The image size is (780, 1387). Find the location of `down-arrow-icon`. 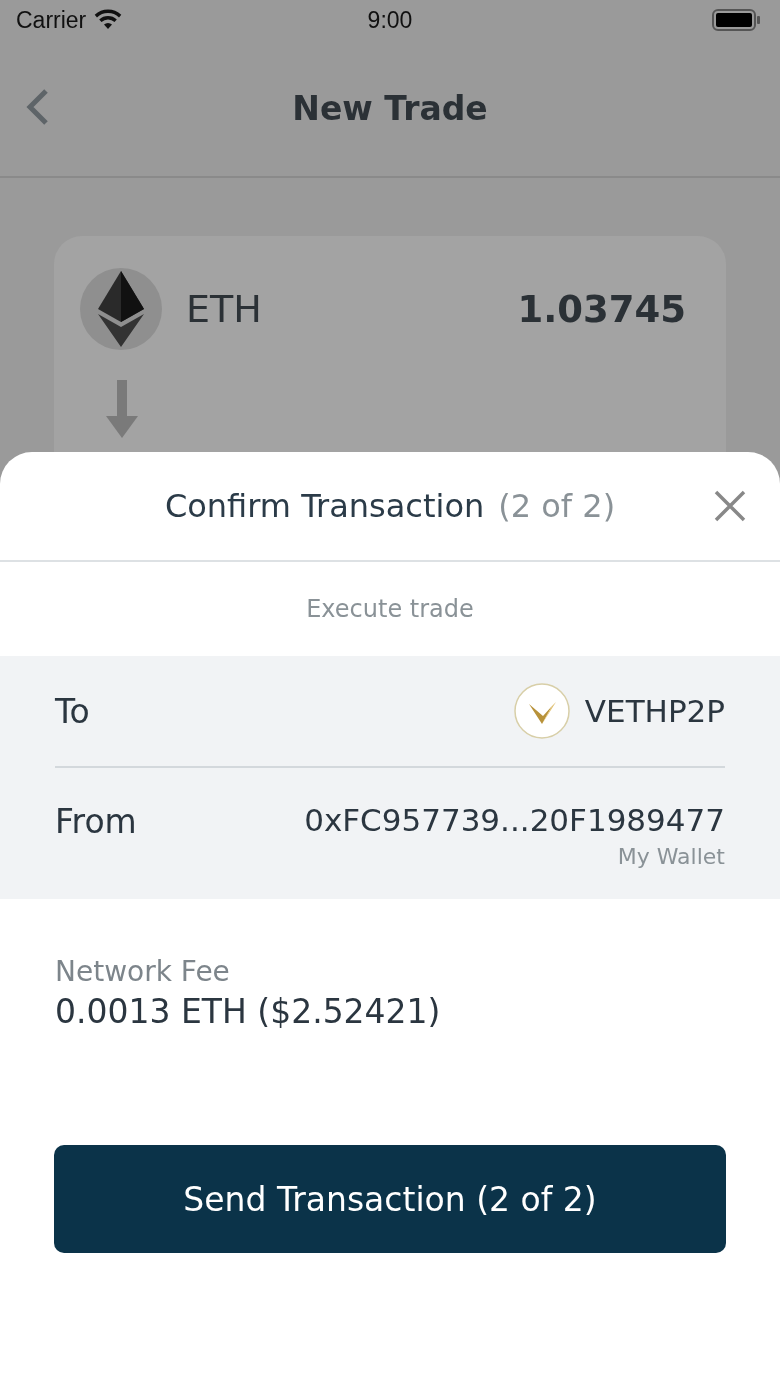

down-arrow-icon is located at coordinates (122, 409).